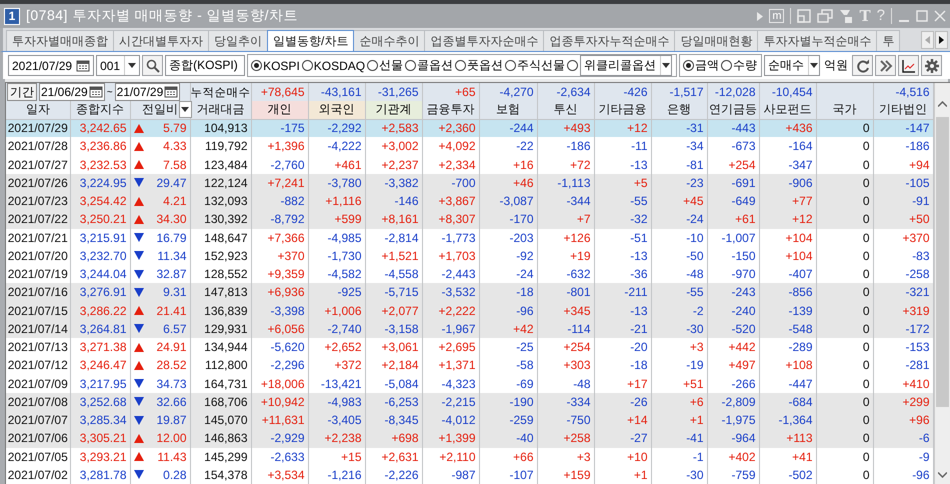  Describe the element at coordinates (733, 311) in the screenshot. I see `table-cell: -240` at that location.